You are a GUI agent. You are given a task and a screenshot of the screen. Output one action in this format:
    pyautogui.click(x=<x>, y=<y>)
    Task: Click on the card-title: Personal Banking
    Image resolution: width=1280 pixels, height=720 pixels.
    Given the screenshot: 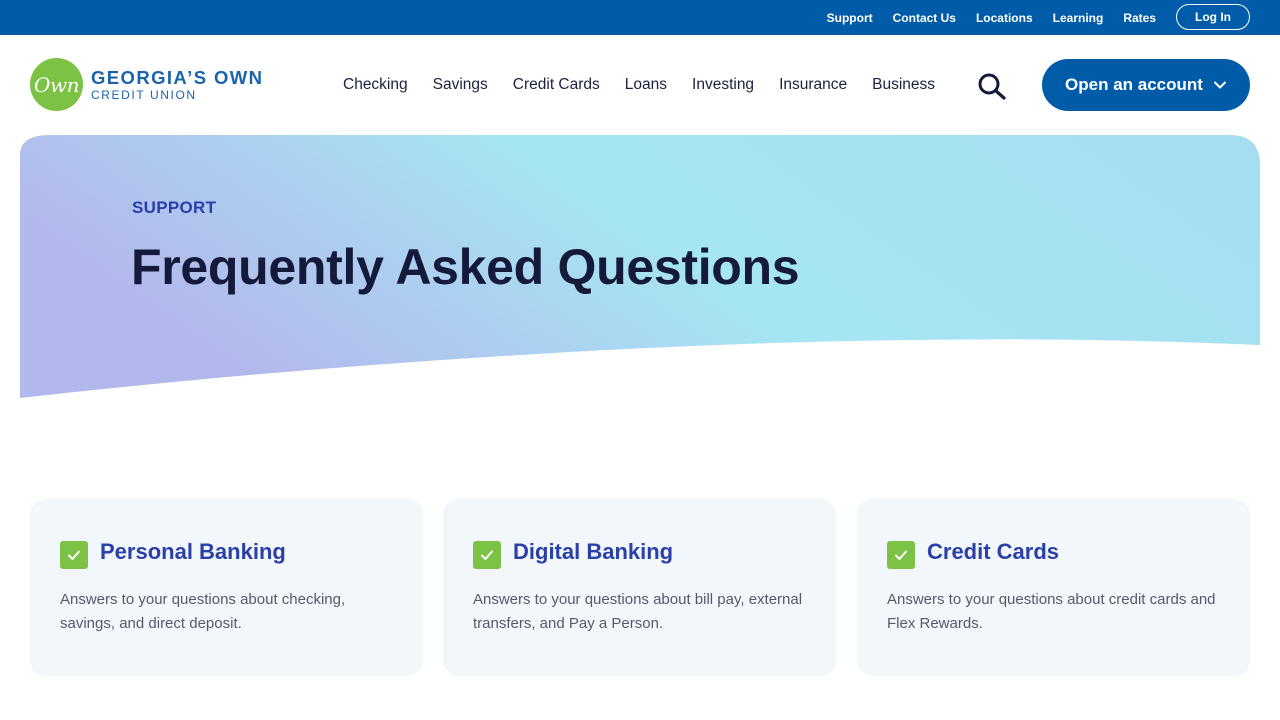 What is the action you would take?
    pyautogui.click(x=193, y=551)
    